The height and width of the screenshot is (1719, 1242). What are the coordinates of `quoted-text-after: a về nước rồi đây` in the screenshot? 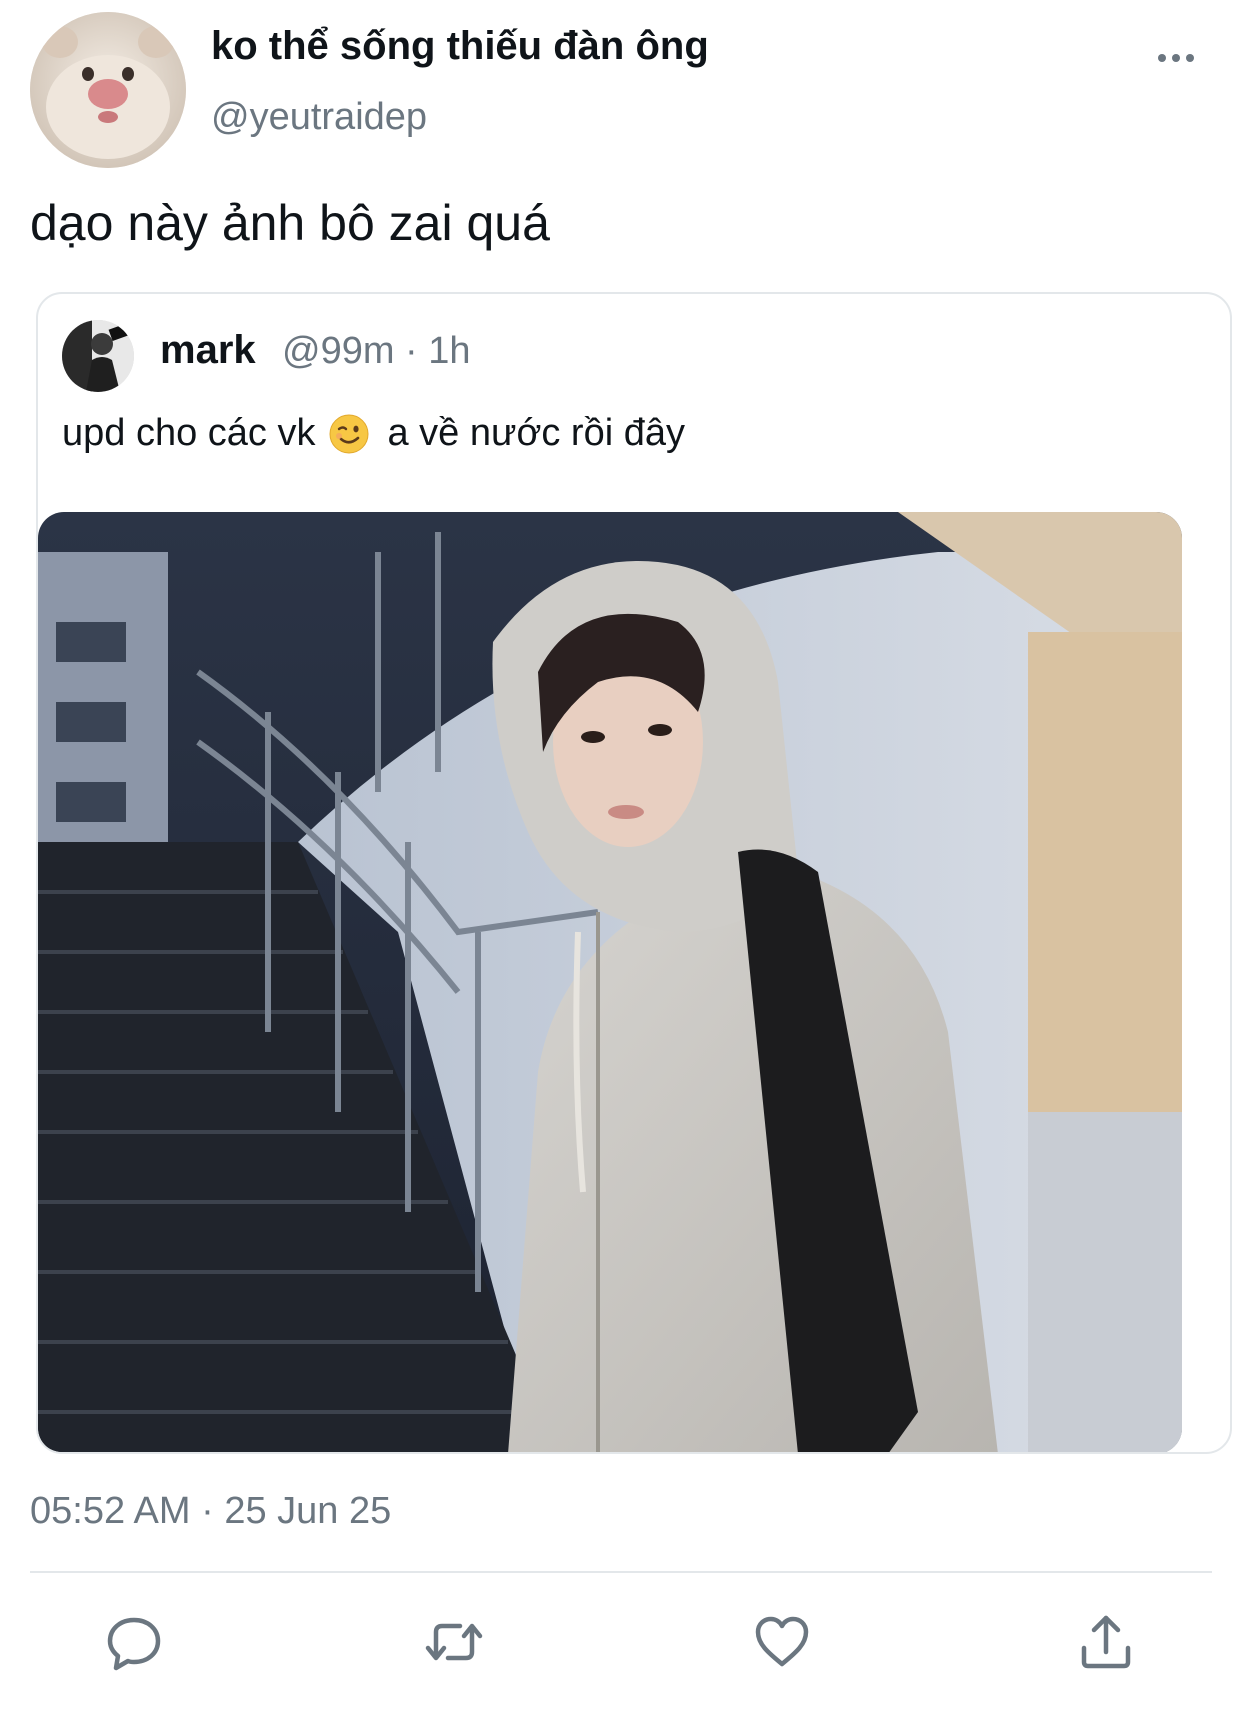 It's located at (536, 433).